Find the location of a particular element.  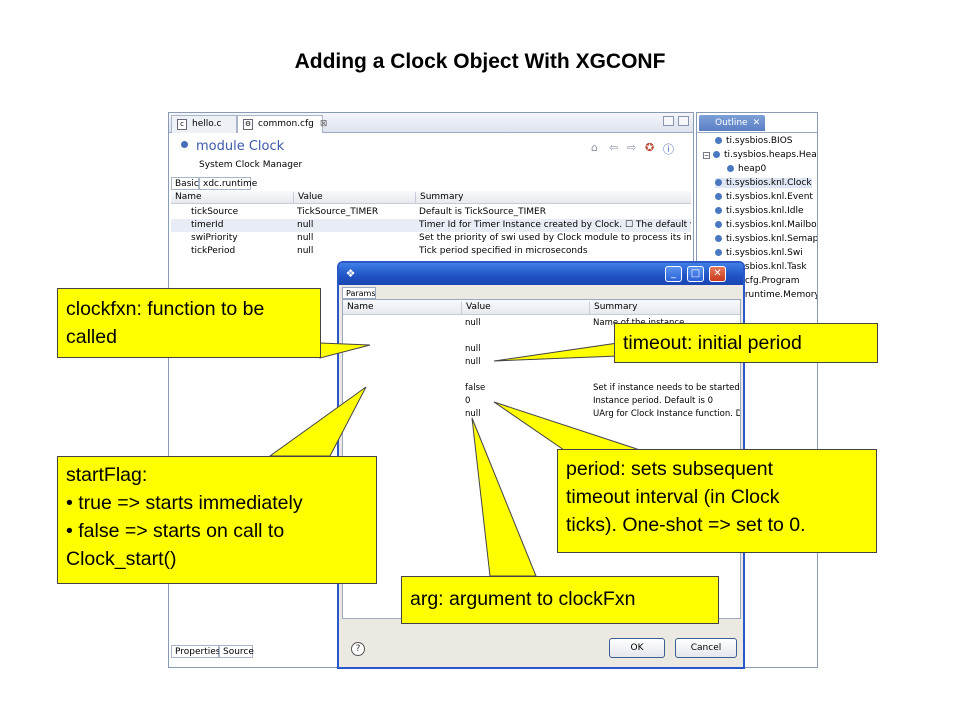

arg-pointer is located at coordinates (504, 497).